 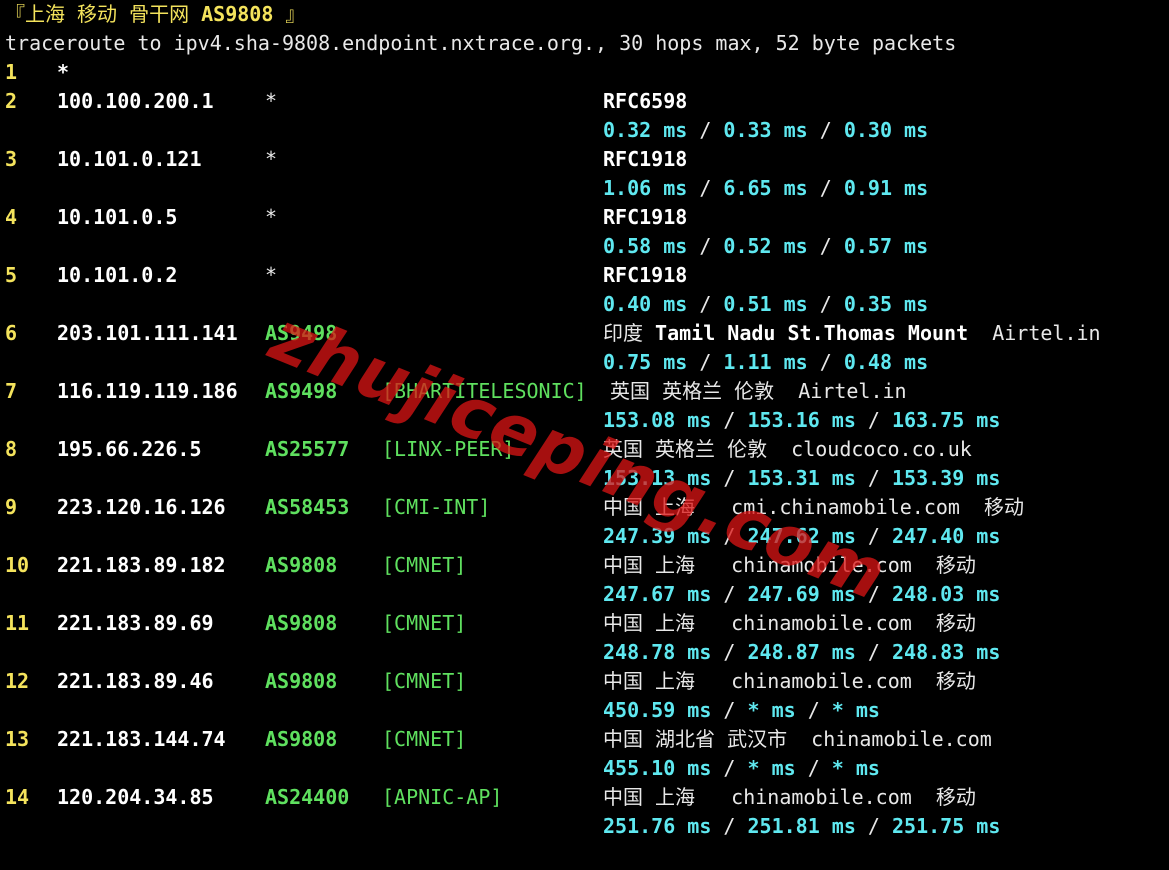 I want to click on hop-rtt: 248.78 ms / 248.87 ms / 248.83 ms, so click(x=801, y=652).